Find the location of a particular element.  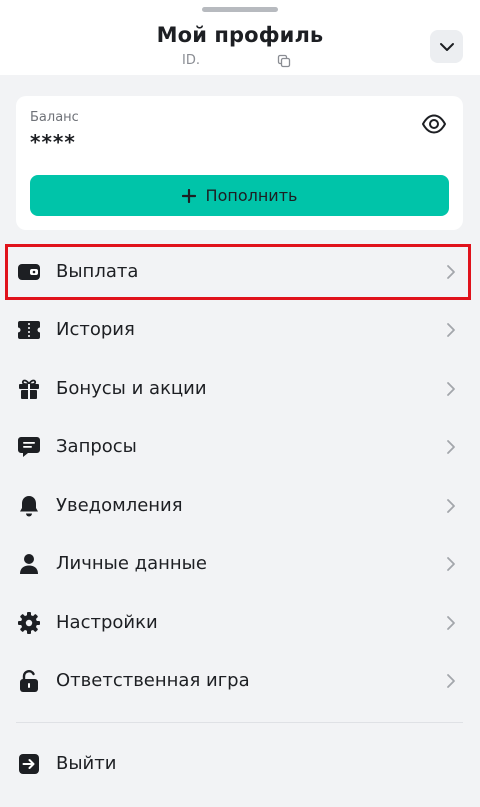

gift-icon is located at coordinates (29, 389).